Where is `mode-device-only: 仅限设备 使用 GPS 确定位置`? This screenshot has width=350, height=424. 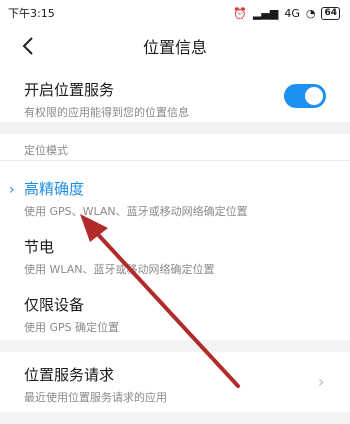
mode-device-only: 仅限设备 使用 GPS 确定位置 is located at coordinates (175, 312).